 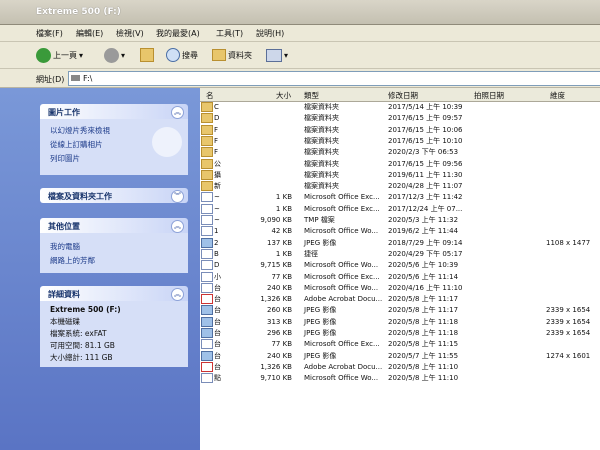 What do you see at coordinates (114, 55) in the screenshot?
I see `forward-button: ▾` at bounding box center [114, 55].